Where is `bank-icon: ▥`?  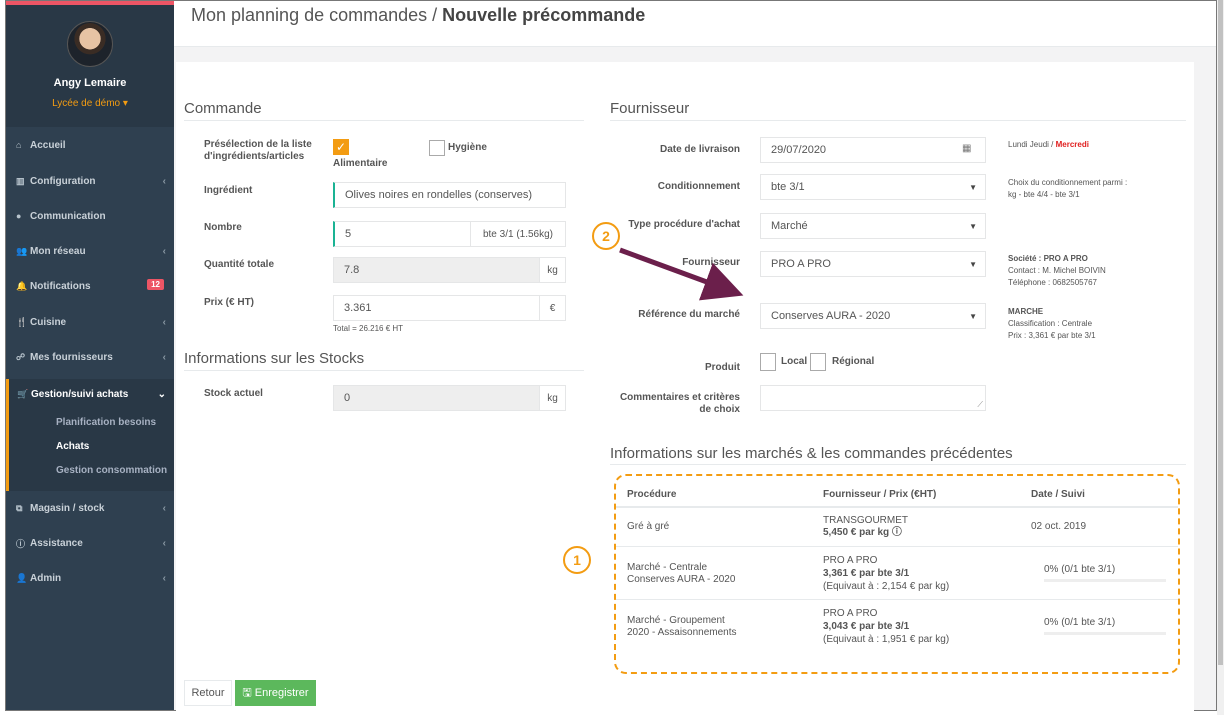
bank-icon: ▥ is located at coordinates (20, 180).